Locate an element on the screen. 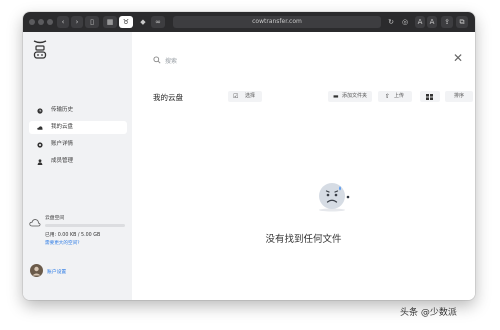 The width and height of the screenshot is (500, 330). sidebar-item-label: 我的云盘 is located at coordinates (62, 127).